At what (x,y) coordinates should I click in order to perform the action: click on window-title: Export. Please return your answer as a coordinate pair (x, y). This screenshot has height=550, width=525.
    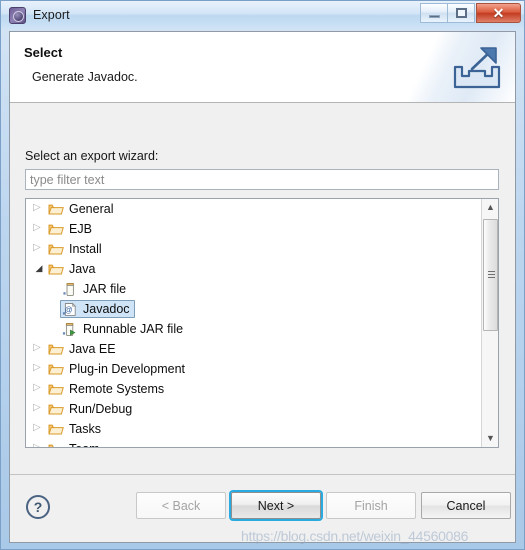
    Looking at the image, I should click on (51, 15).